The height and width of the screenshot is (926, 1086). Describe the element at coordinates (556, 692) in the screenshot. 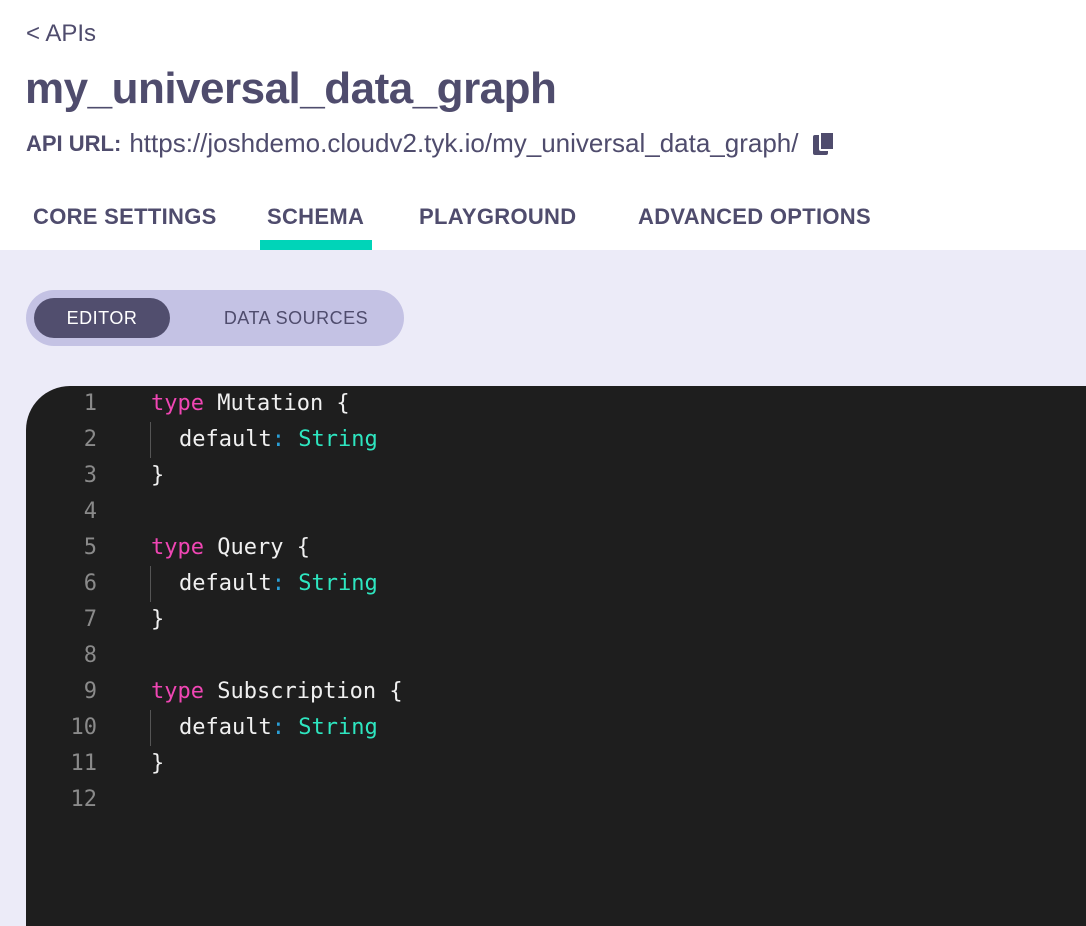

I see `editor-line: 9 type Subscription {` at that location.